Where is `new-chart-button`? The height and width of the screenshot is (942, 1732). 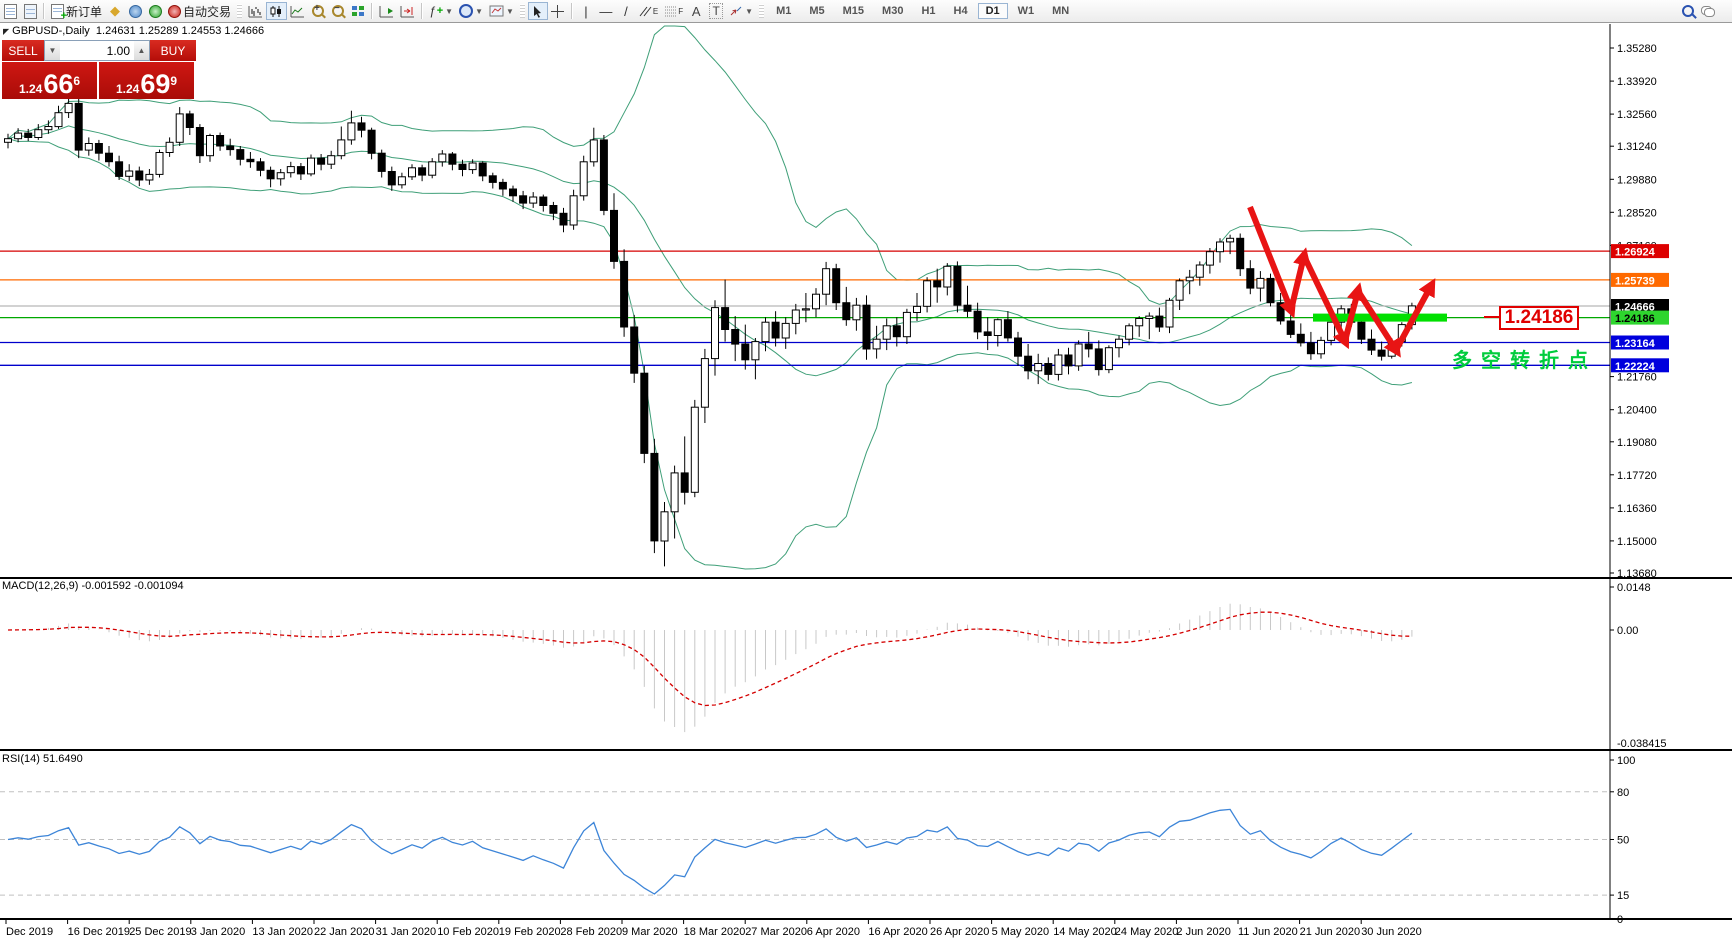
new-chart-button is located at coordinates (10, 11).